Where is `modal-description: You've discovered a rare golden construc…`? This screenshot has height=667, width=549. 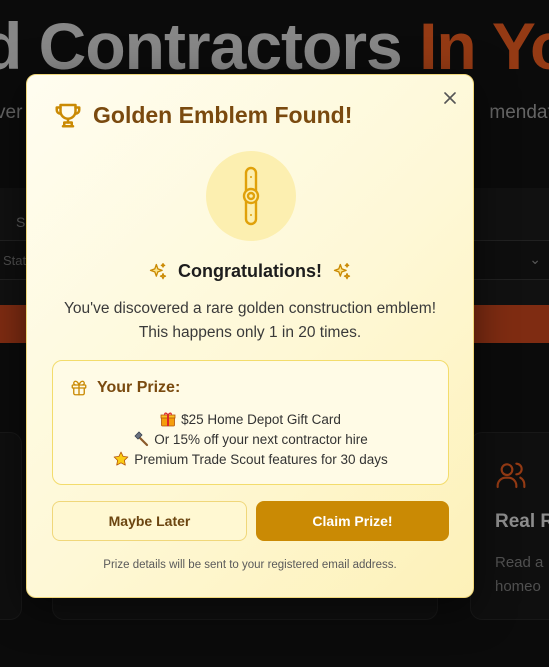 modal-description: You've discovered a rare golden construc… is located at coordinates (249, 320).